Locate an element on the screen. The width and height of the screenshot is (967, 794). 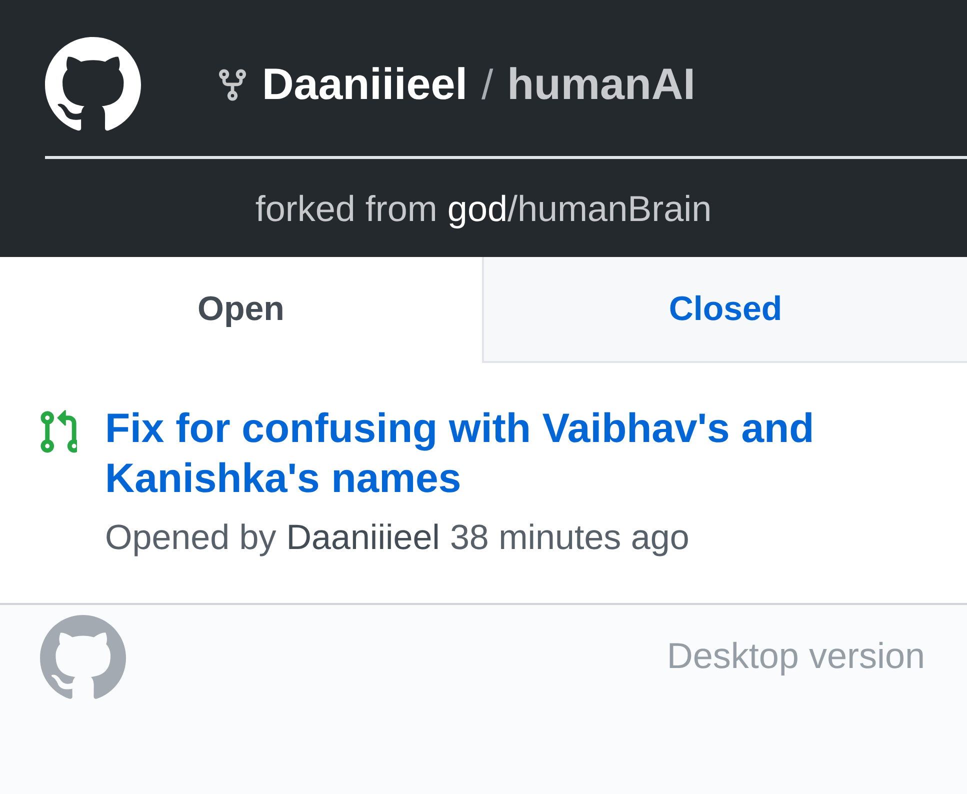
fork-source-repo-link: humanBrain is located at coordinates (615, 208).